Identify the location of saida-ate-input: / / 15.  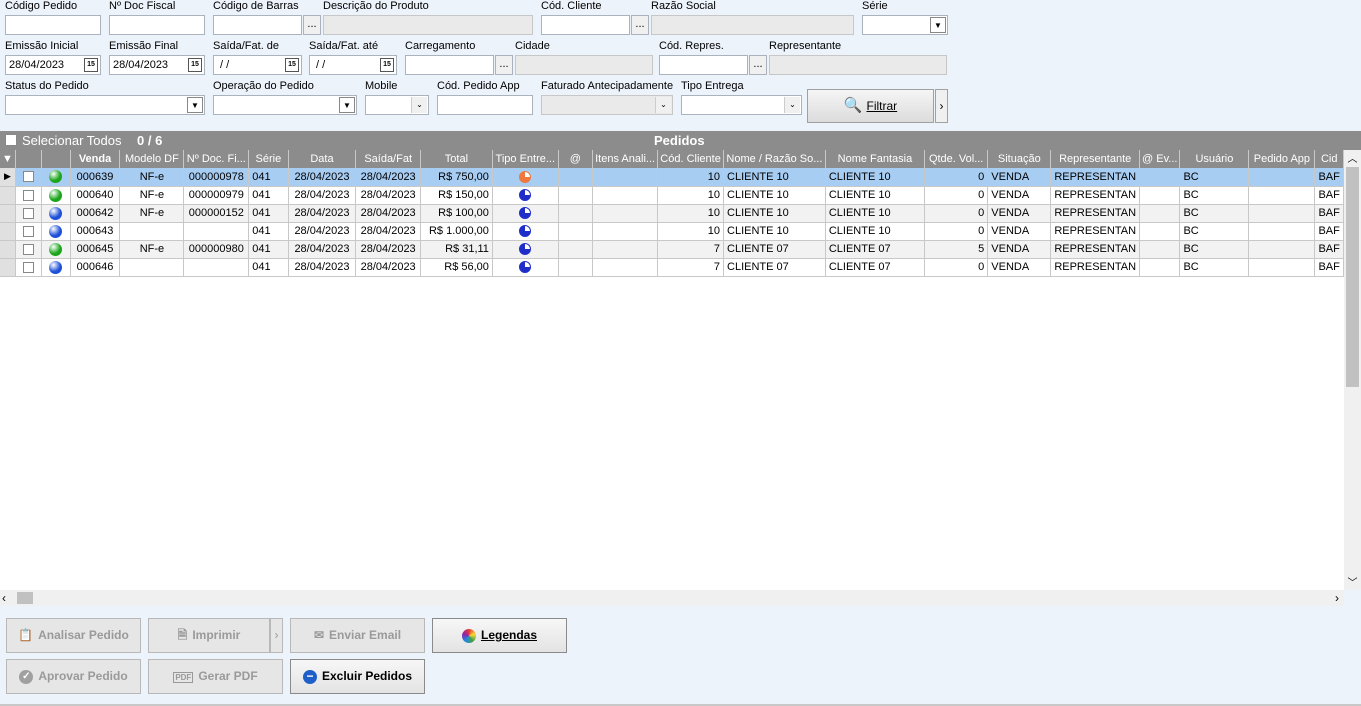
(353, 65).